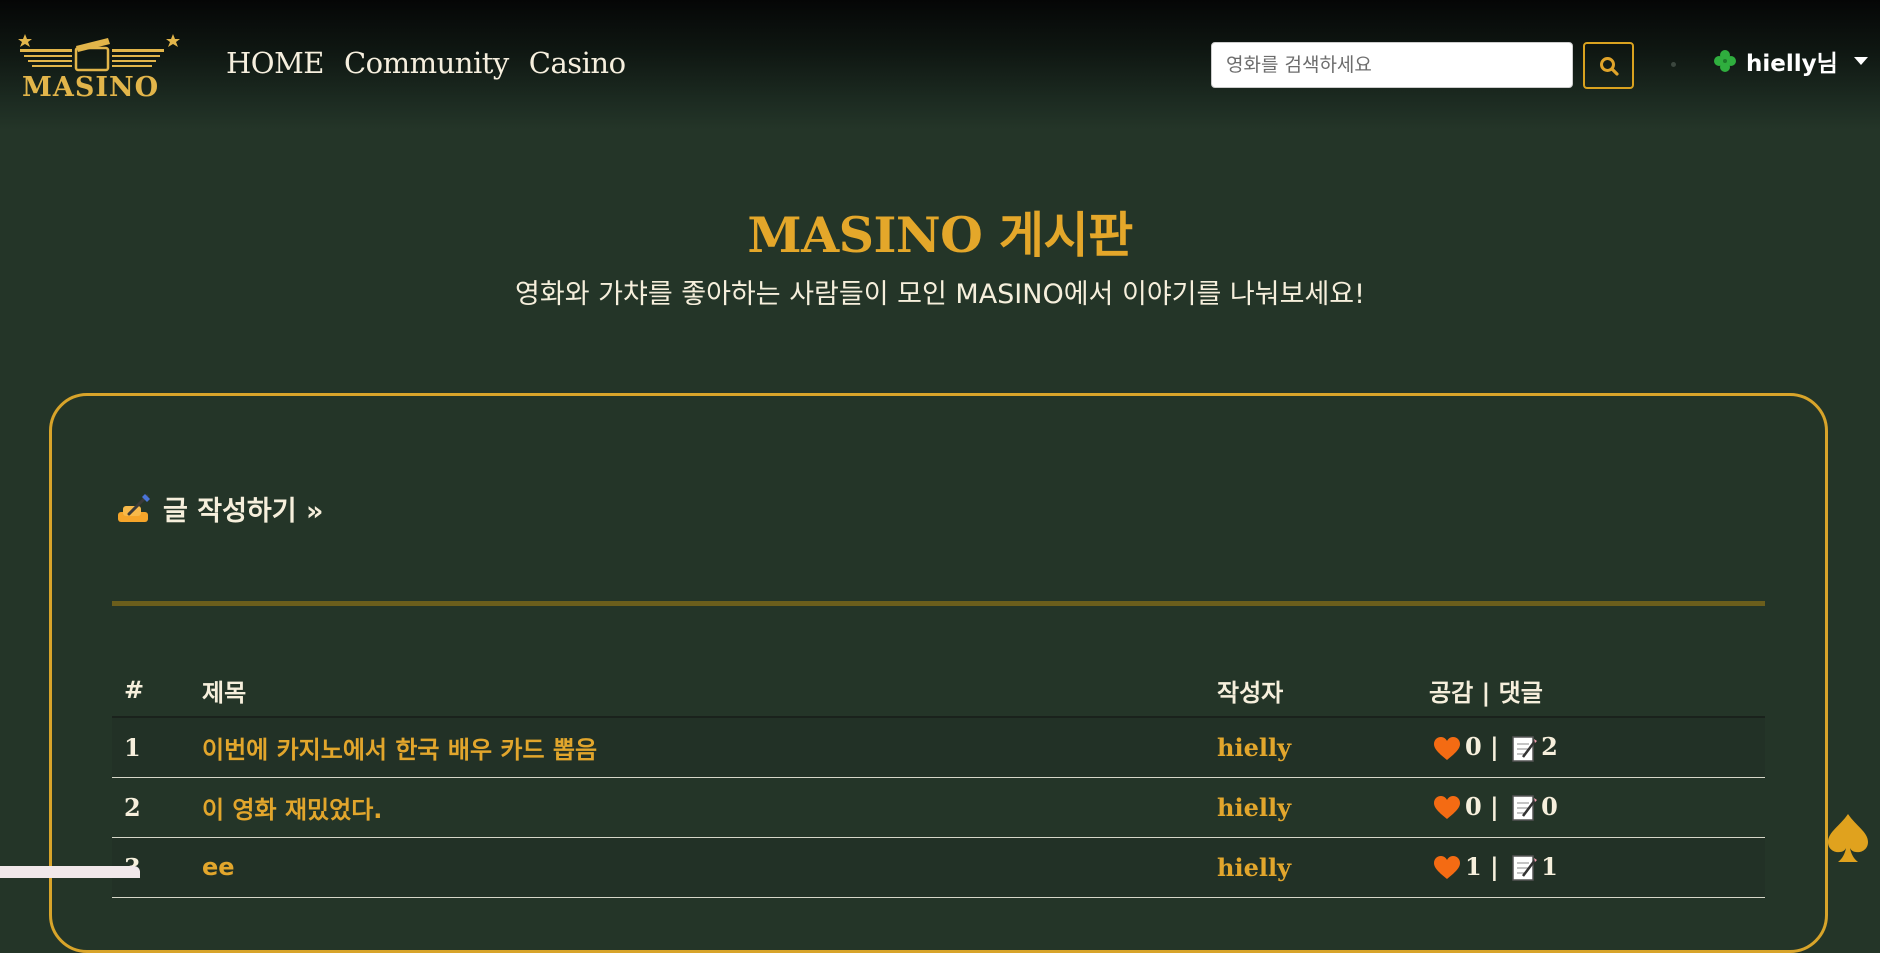 This screenshot has width=1880, height=953. What do you see at coordinates (99, 53) in the screenshot?
I see `film-logo-icon` at bounding box center [99, 53].